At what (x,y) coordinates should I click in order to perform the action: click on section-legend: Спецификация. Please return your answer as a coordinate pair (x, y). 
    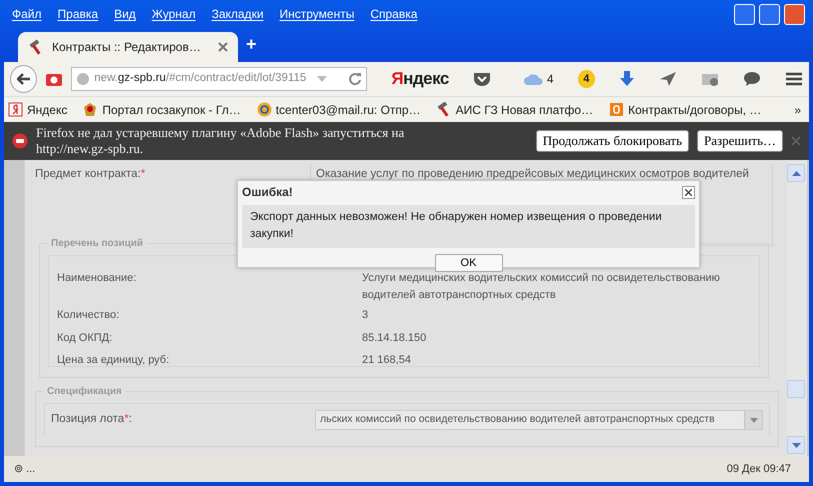
    Looking at the image, I should click on (84, 391).